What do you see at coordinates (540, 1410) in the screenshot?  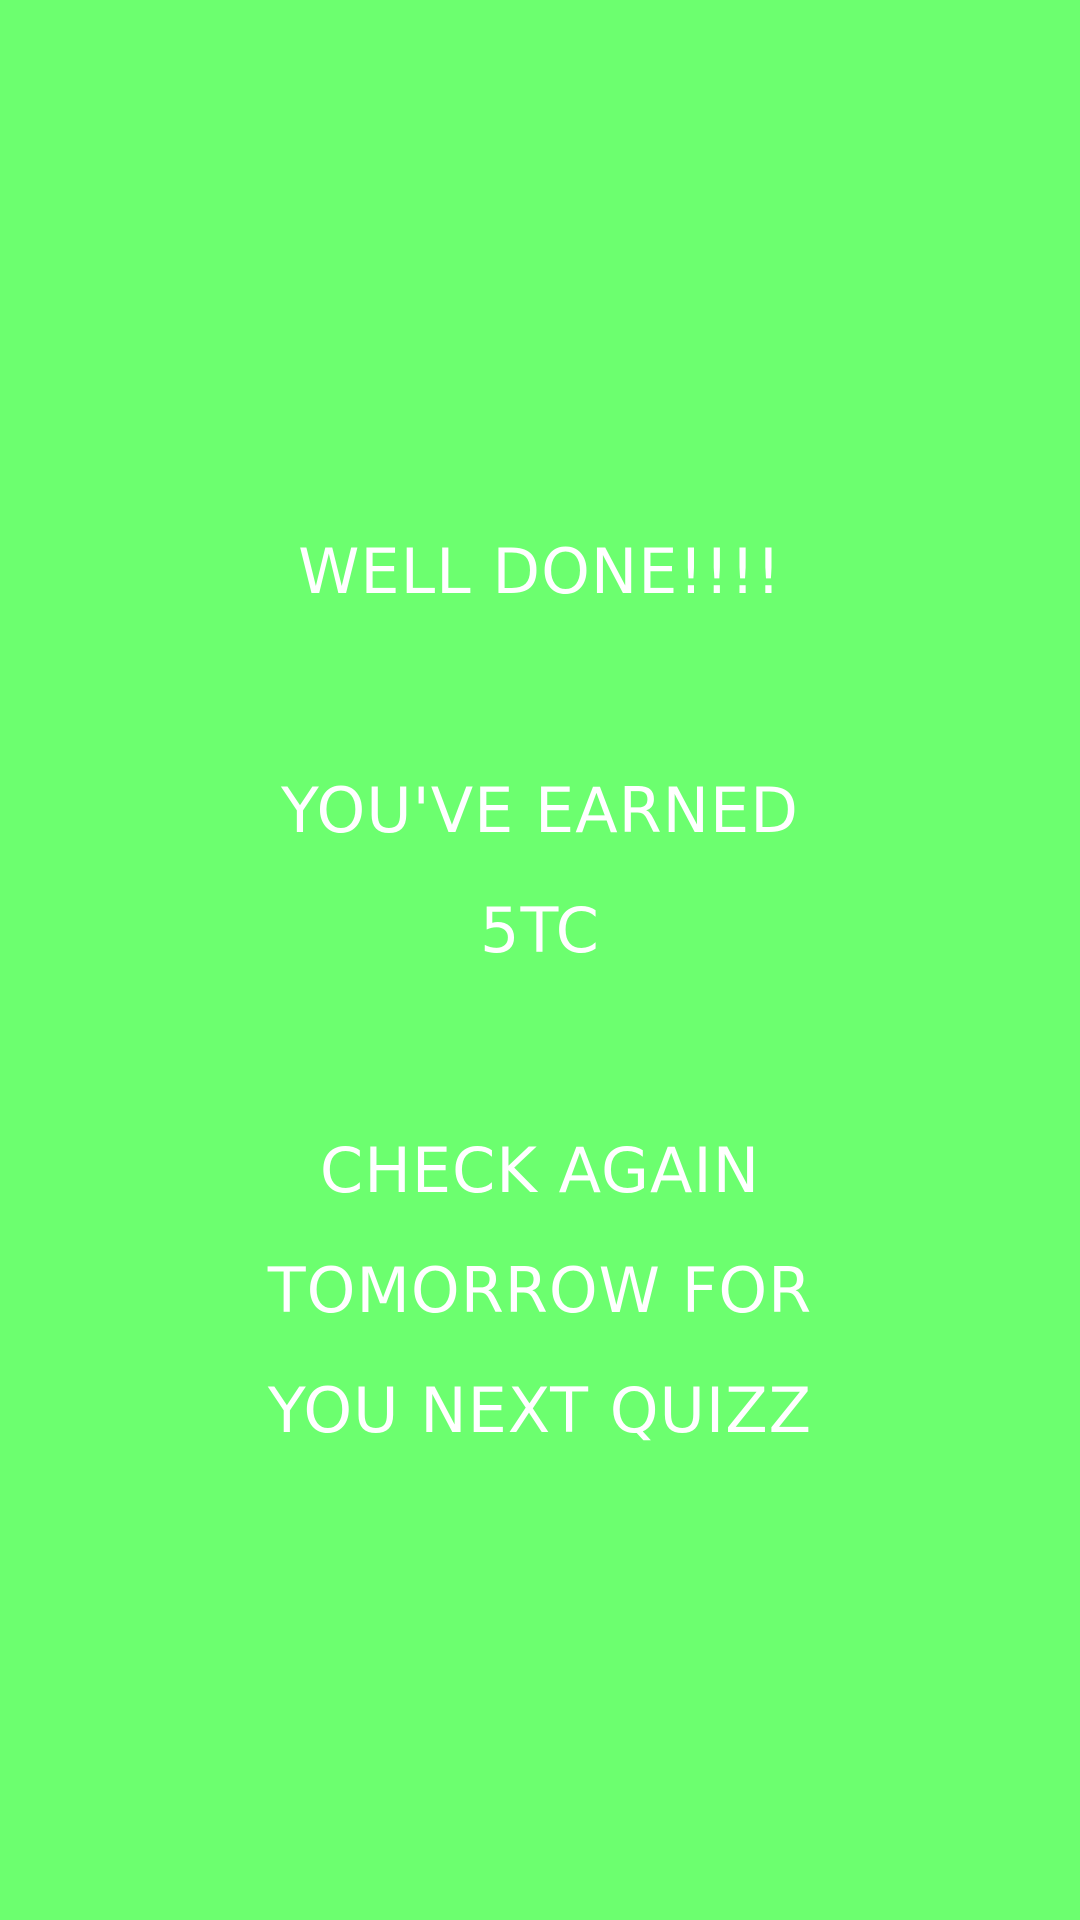 I see `check-again-text-line-3: YOU NEXT QUIZZ` at bounding box center [540, 1410].